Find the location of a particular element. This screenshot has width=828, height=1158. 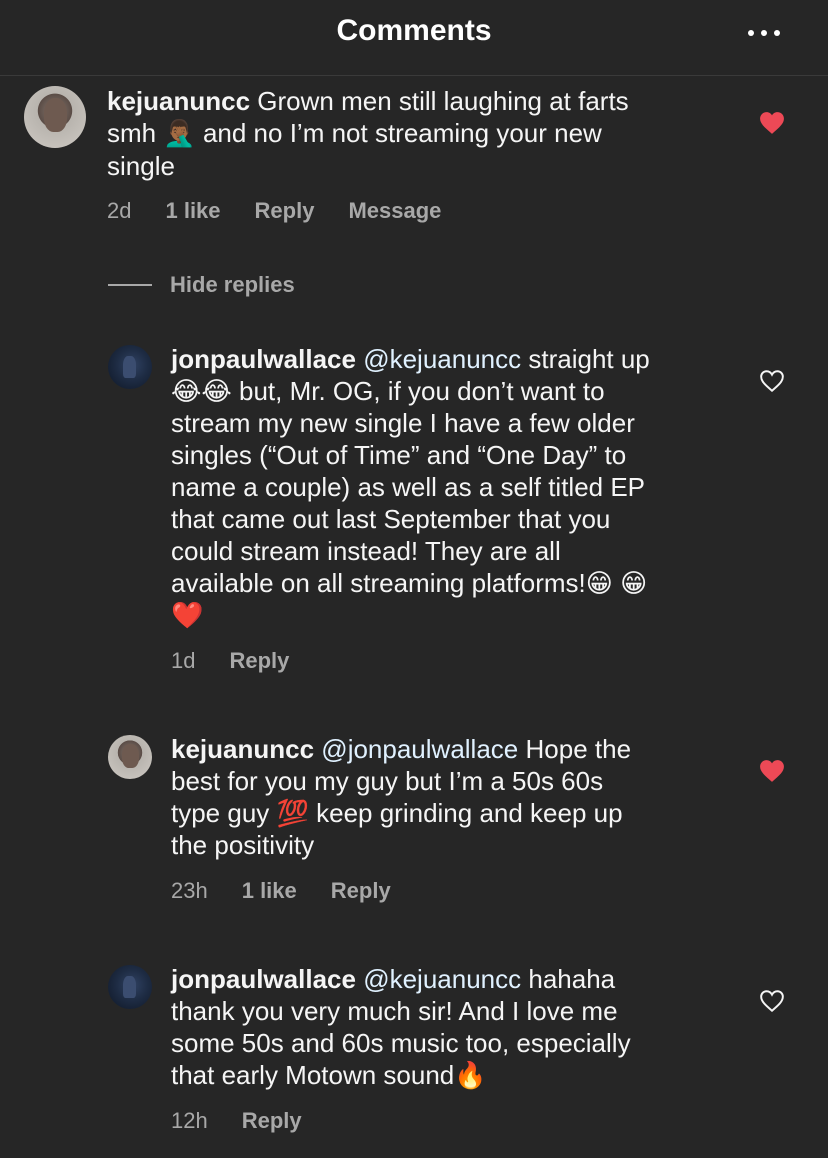

facepalm-emoji: 🤦🏾‍♂️ is located at coordinates (179, 134).